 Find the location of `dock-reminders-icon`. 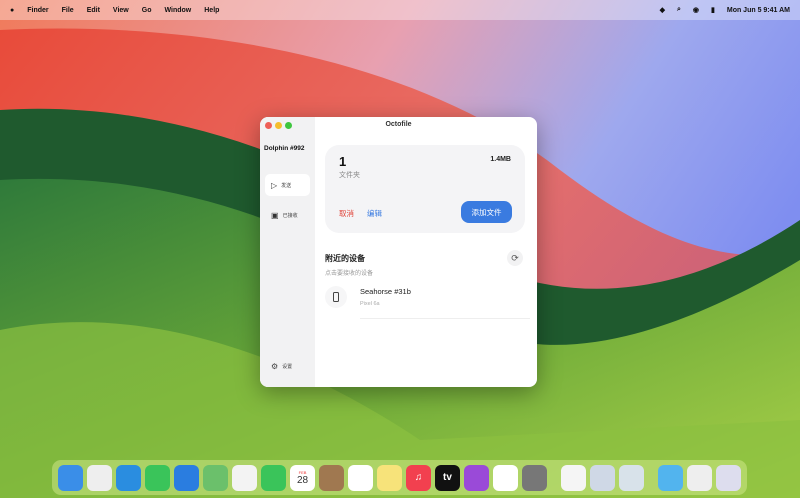

dock-reminders-icon is located at coordinates (360, 477).